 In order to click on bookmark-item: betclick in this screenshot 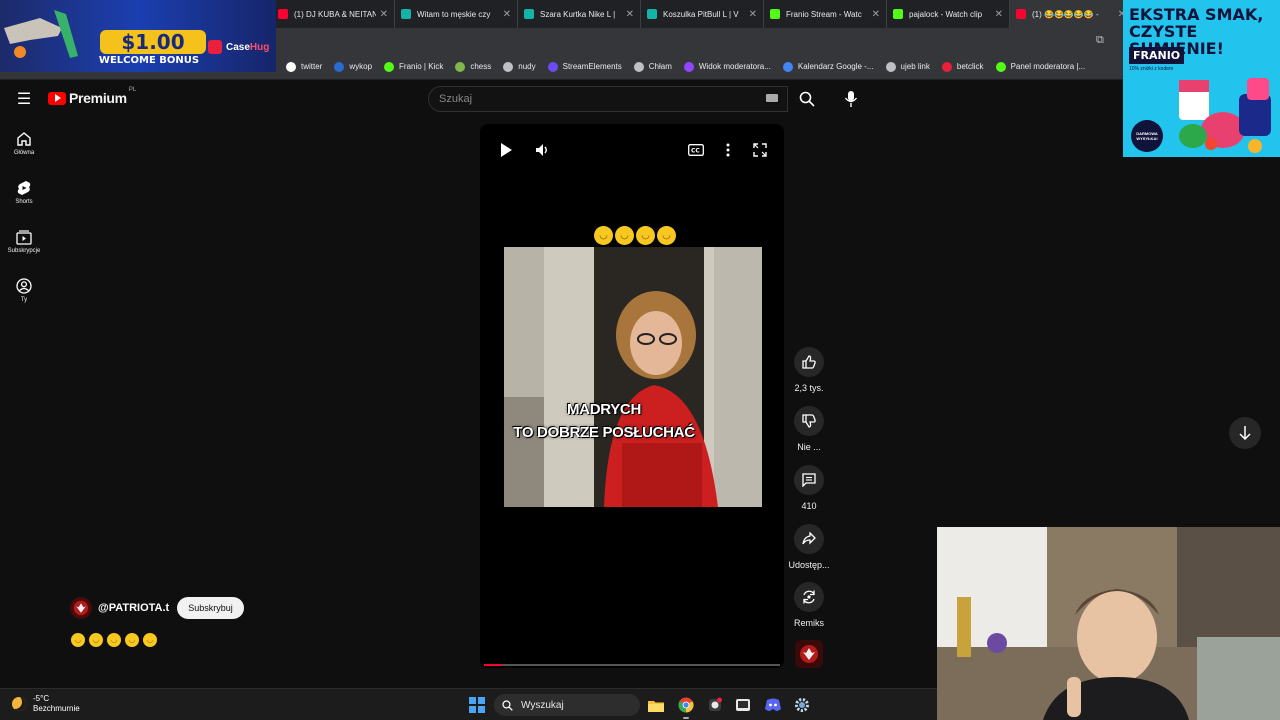, I will do `click(962, 66)`.